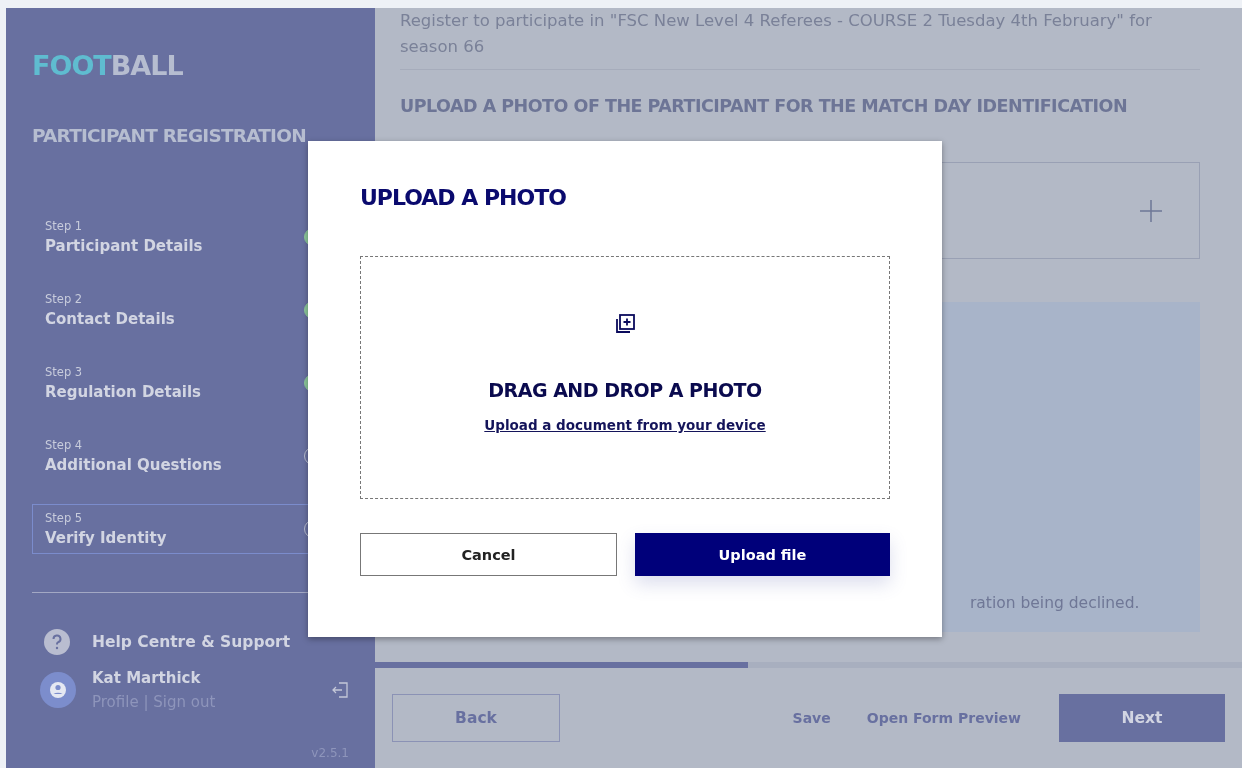 This screenshot has width=1242, height=768. Describe the element at coordinates (58, 690) in the screenshot. I see `avatar-icon` at that location.